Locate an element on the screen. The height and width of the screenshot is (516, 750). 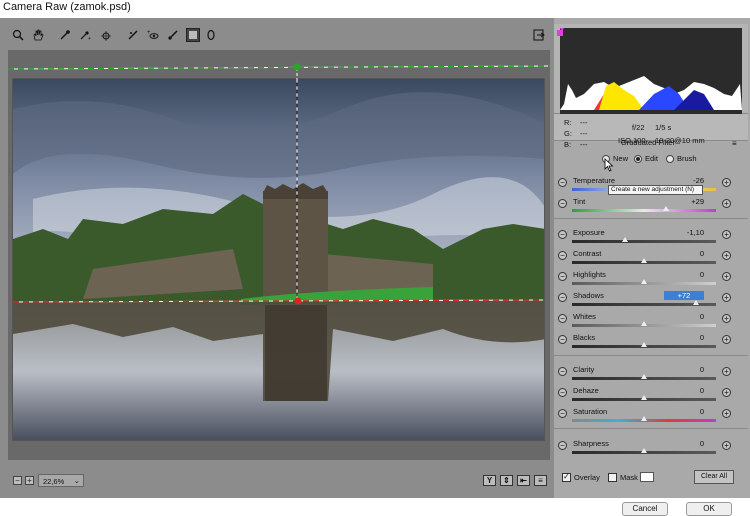
increase-saturation-button: + is located at coordinates (726, 413).